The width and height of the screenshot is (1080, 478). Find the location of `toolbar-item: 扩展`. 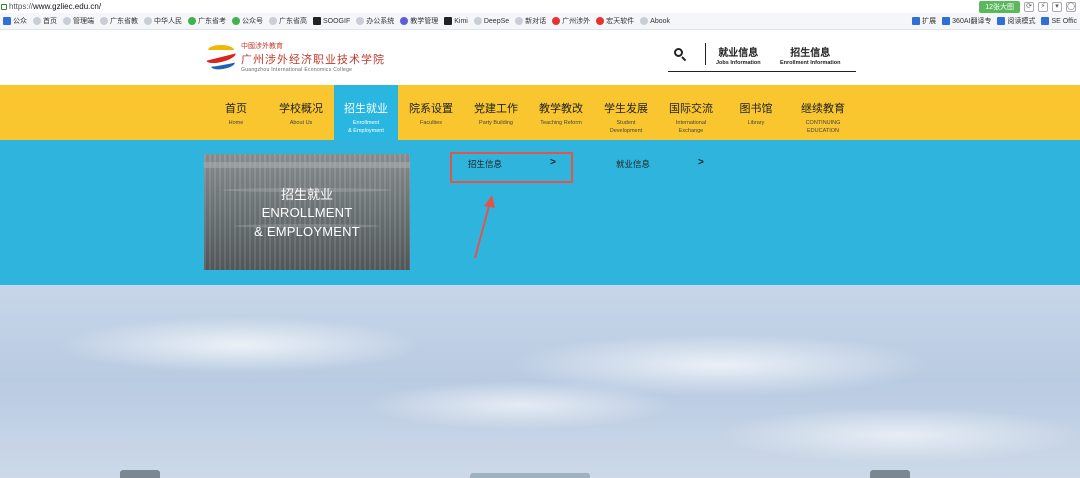

toolbar-item: 扩展 is located at coordinates (924, 21).